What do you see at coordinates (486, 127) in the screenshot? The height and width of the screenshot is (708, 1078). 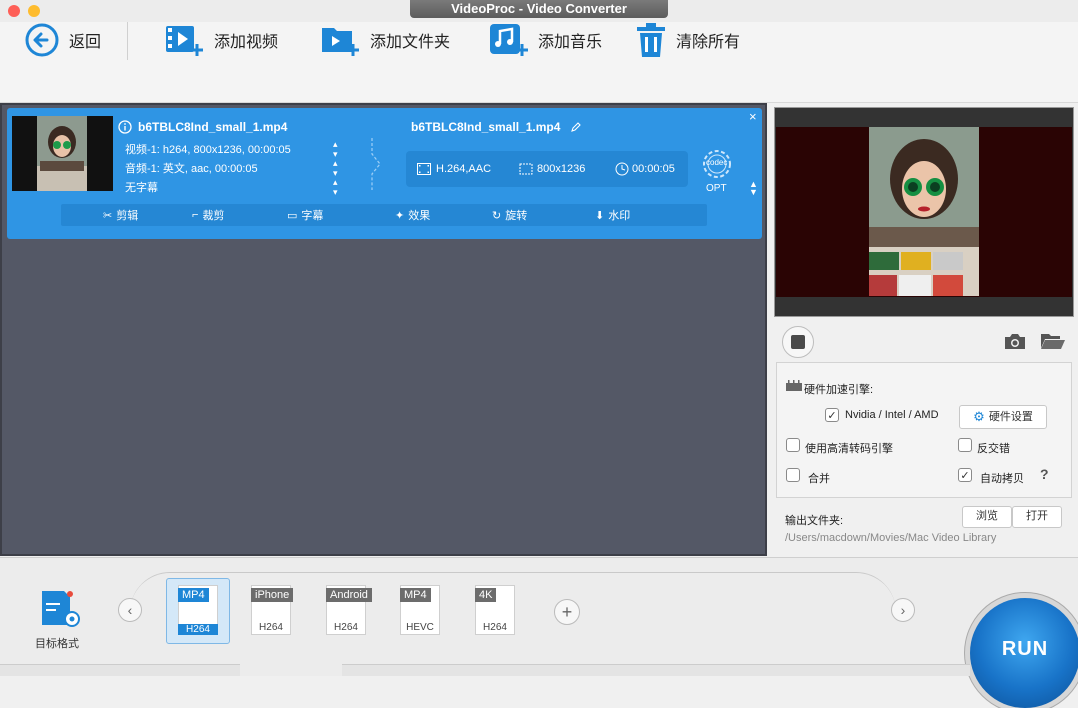 I see `output-file-name: b6TBLC8Ind_small_1.mp4` at bounding box center [486, 127].